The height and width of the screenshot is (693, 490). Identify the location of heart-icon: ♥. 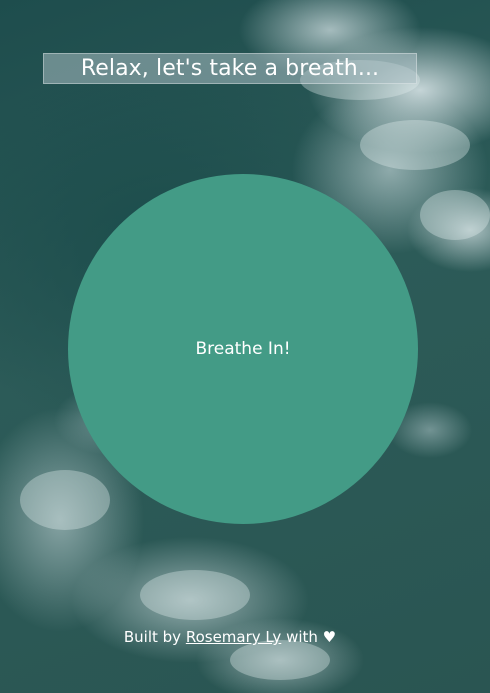
(329, 637).